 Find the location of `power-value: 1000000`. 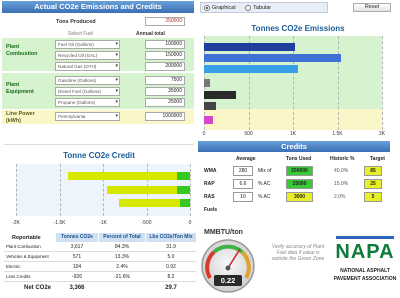

power-value: 1000000 is located at coordinates (165, 116).